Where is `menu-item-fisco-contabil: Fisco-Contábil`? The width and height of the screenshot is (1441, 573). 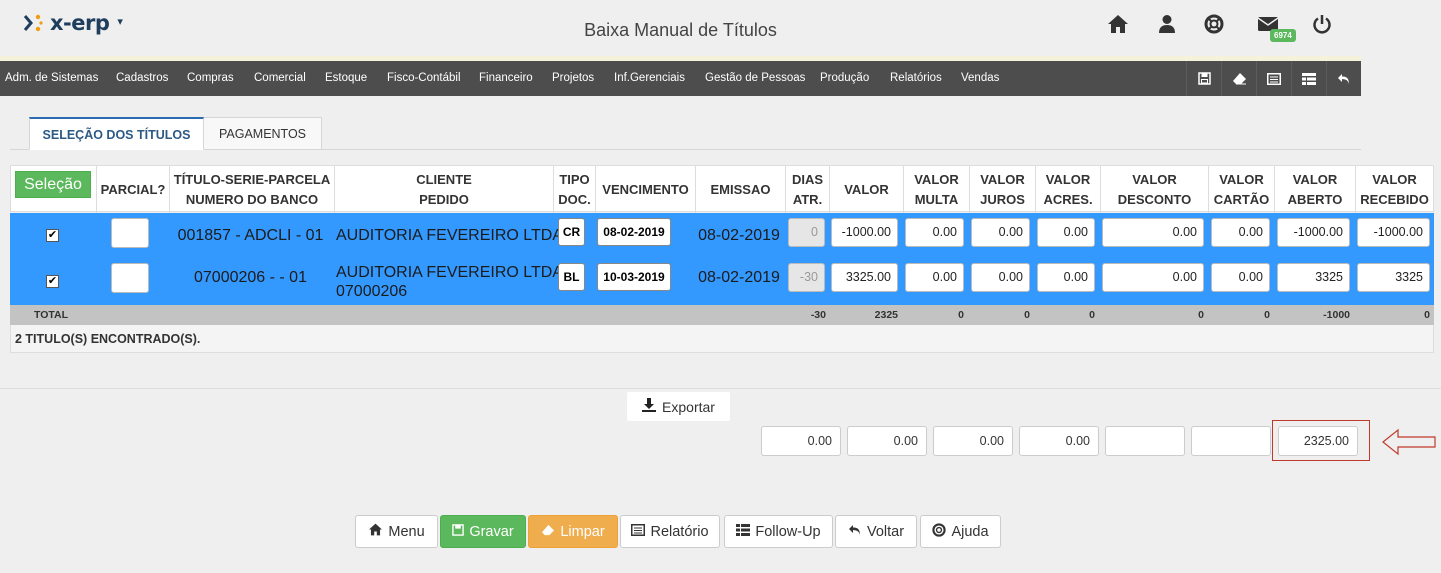
menu-item-fisco-contabil: Fisco-Contábil is located at coordinates (424, 78).